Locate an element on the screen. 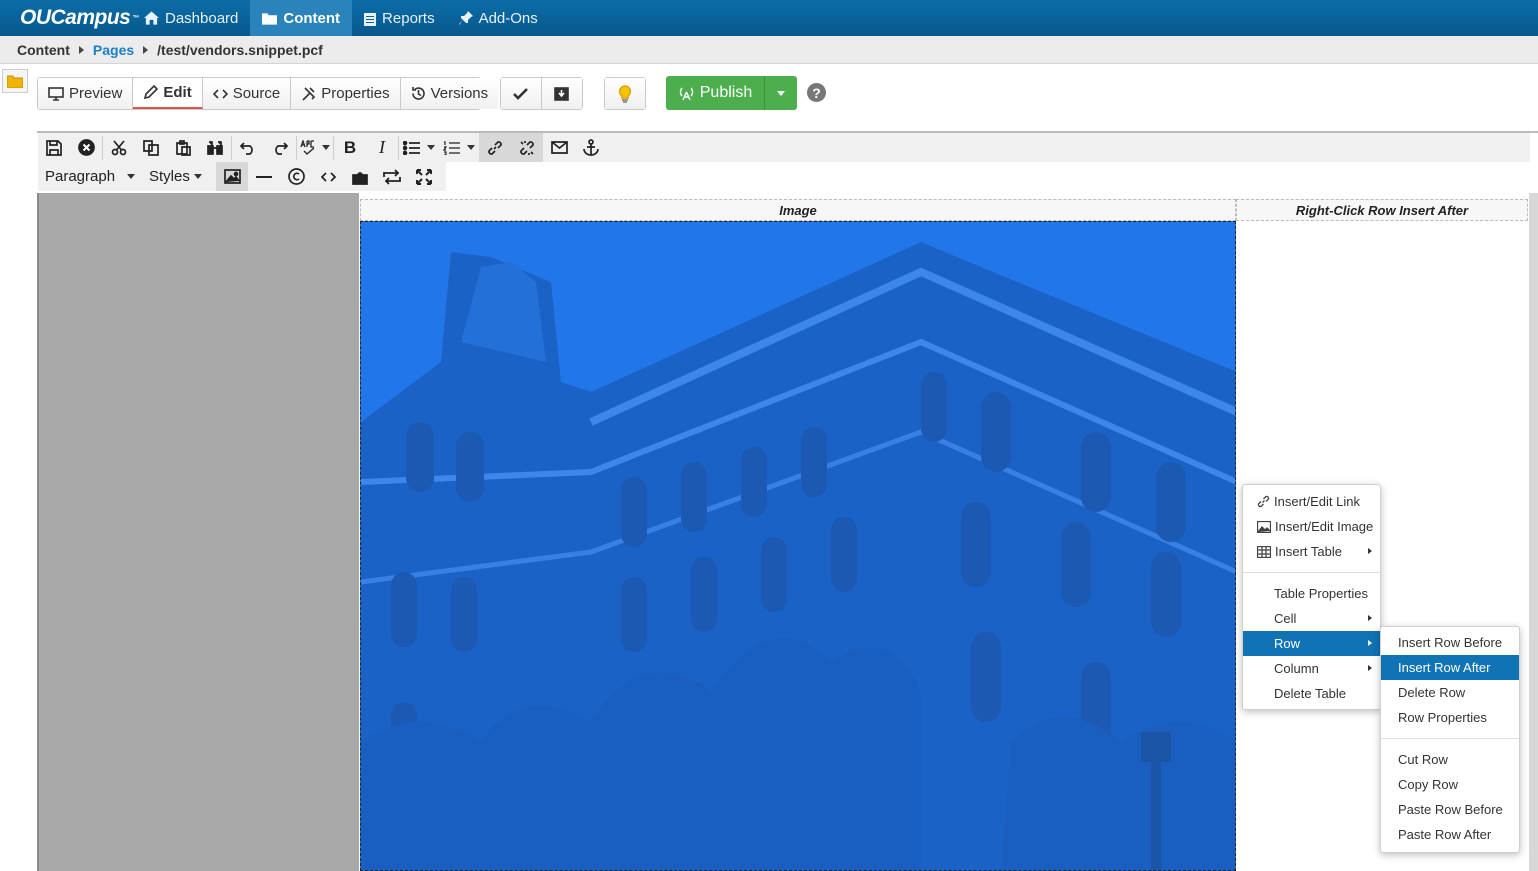 The image size is (1538, 871). menu-paste-row-after-label: Paste Row After is located at coordinates (1445, 834).